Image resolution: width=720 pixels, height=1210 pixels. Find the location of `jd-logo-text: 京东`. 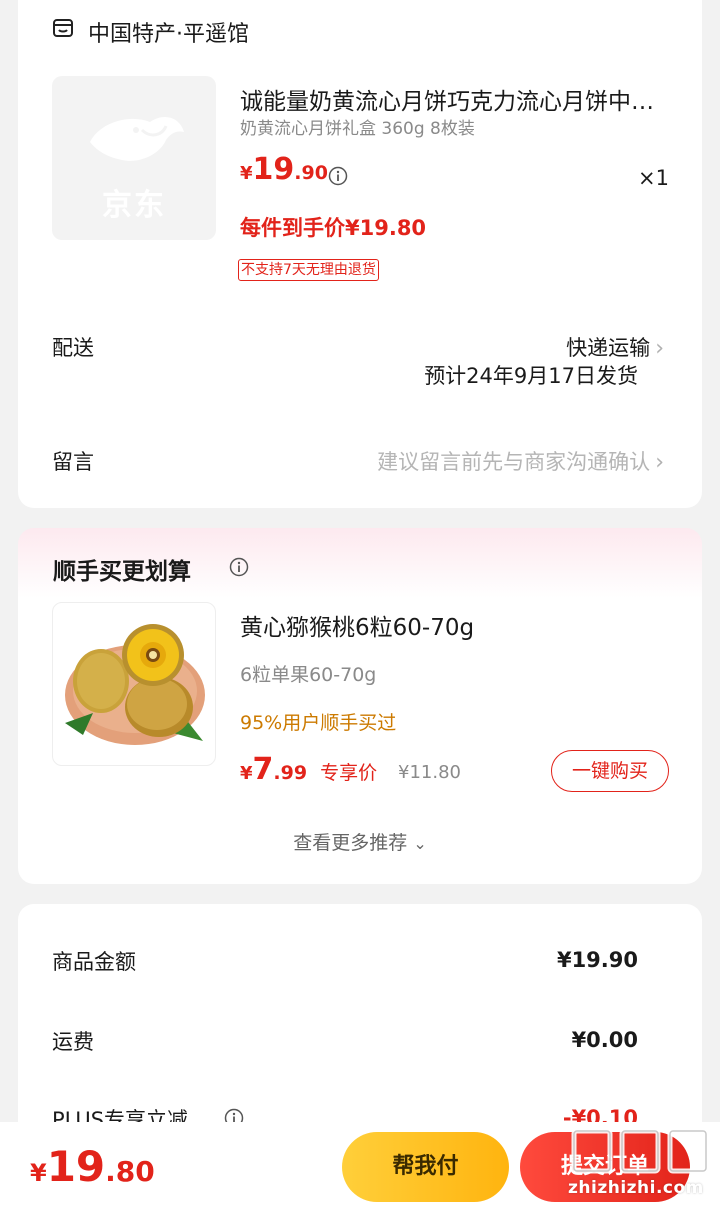

jd-logo-text: 京东 is located at coordinates (134, 205).